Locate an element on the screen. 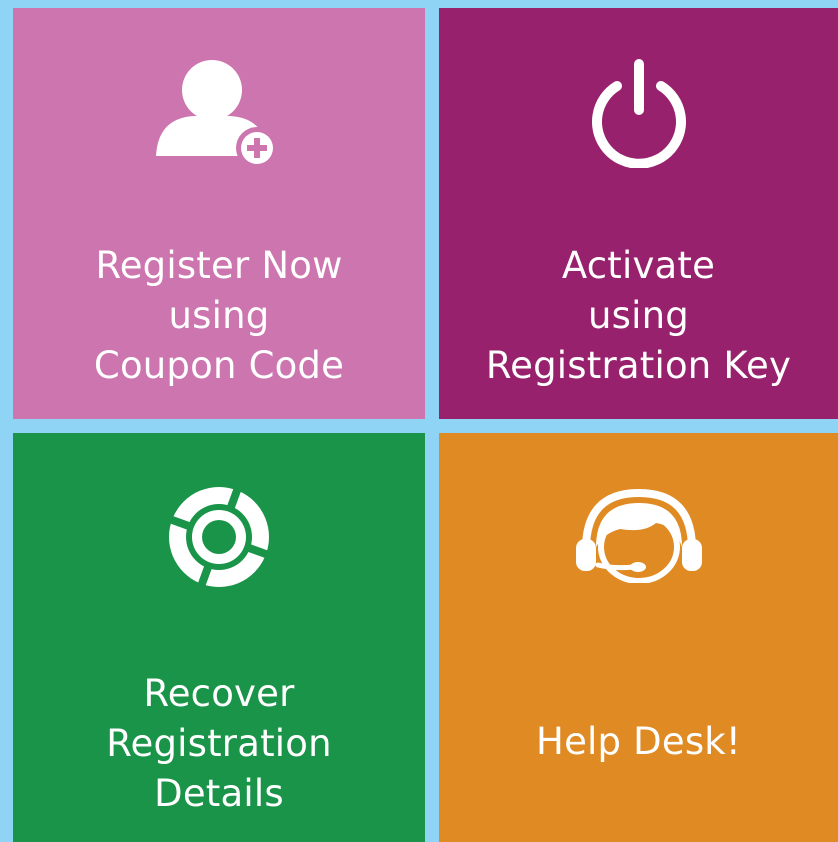 The width and height of the screenshot is (838, 842). label-line: Recover is located at coordinates (219, 693).